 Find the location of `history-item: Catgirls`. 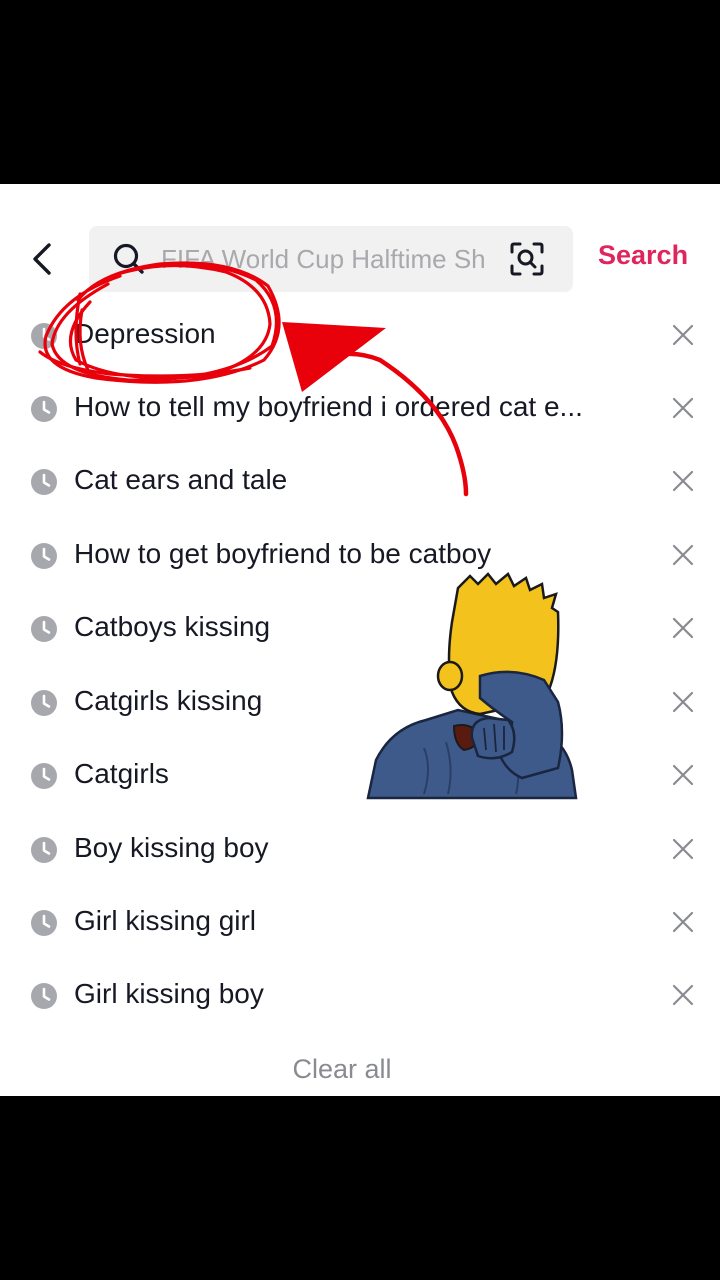

history-item: Catgirls is located at coordinates (360, 776).